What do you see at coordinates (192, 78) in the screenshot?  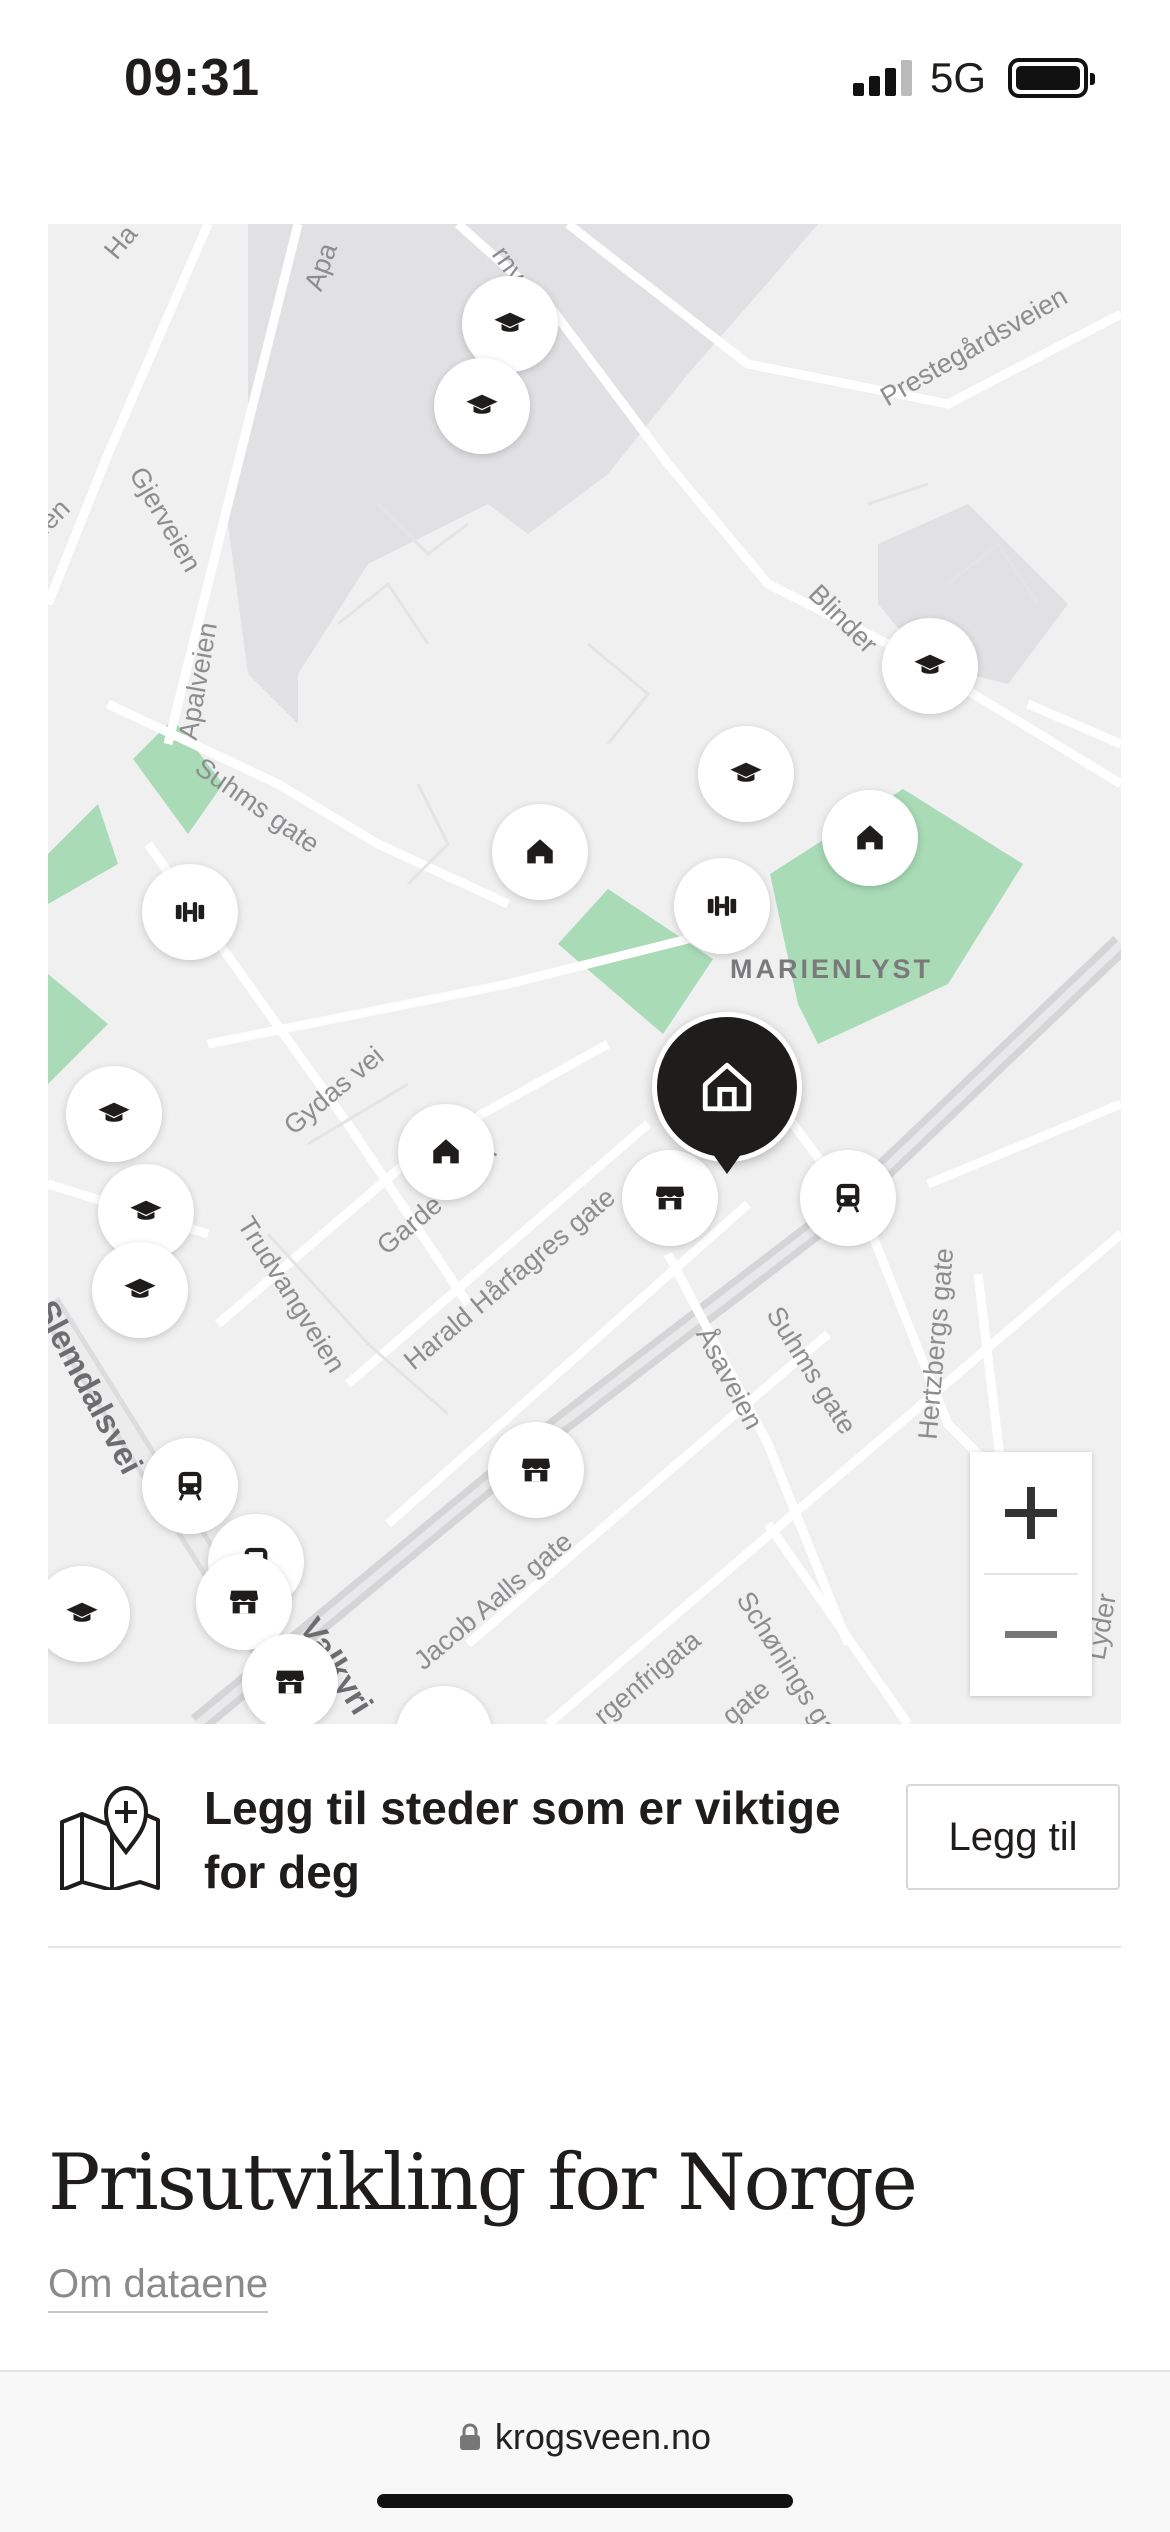 I see `clock: 09:31` at bounding box center [192, 78].